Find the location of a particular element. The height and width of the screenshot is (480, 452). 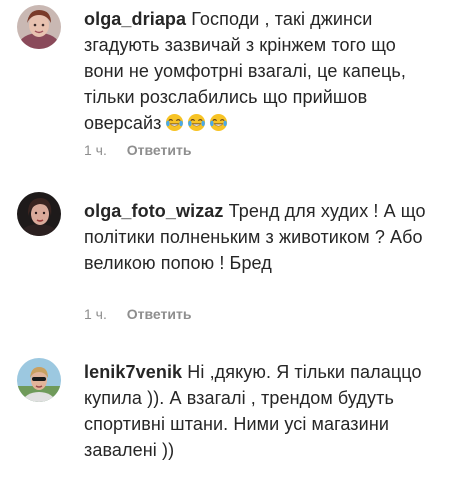

comment-username: lenik7venik is located at coordinates (133, 372).